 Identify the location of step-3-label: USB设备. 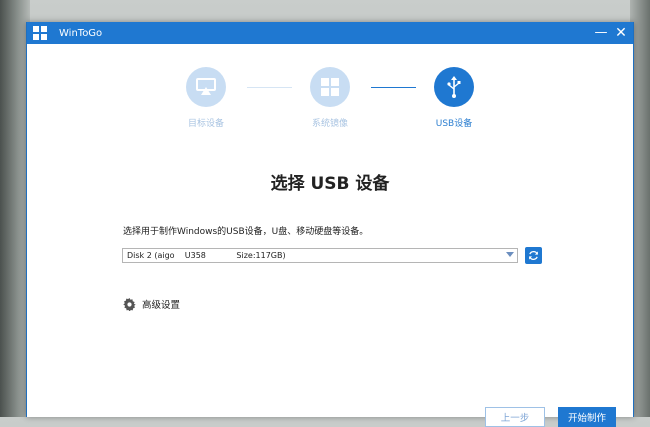
(454, 124).